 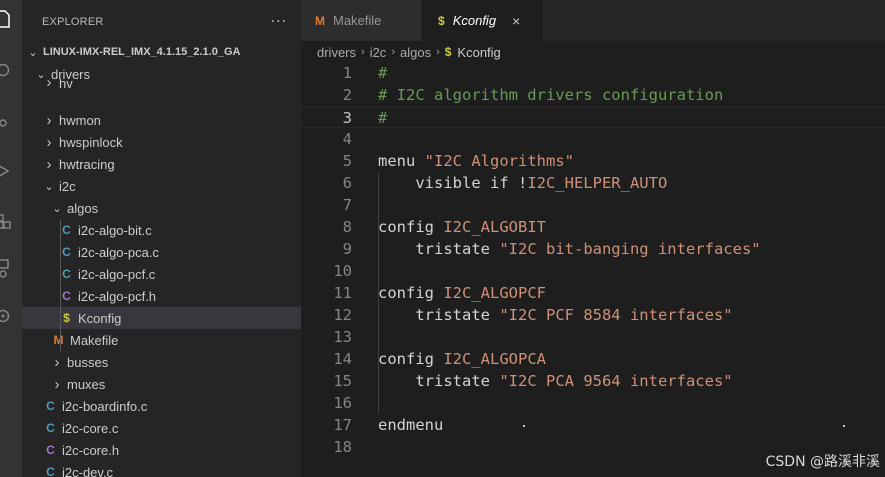 What do you see at coordinates (347, 183) in the screenshot?
I see `line-number: 6` at bounding box center [347, 183].